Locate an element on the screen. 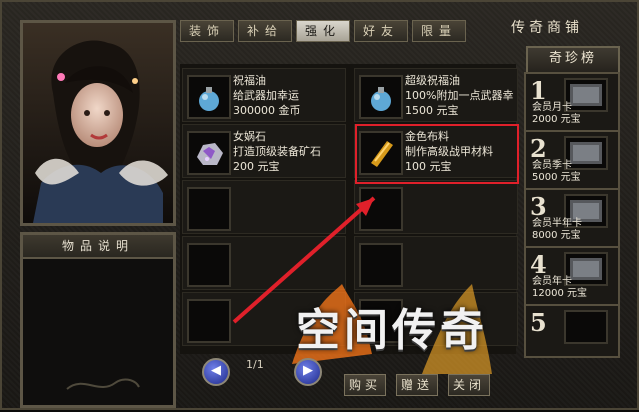  page-indicator: 1/1 is located at coordinates (255, 364).